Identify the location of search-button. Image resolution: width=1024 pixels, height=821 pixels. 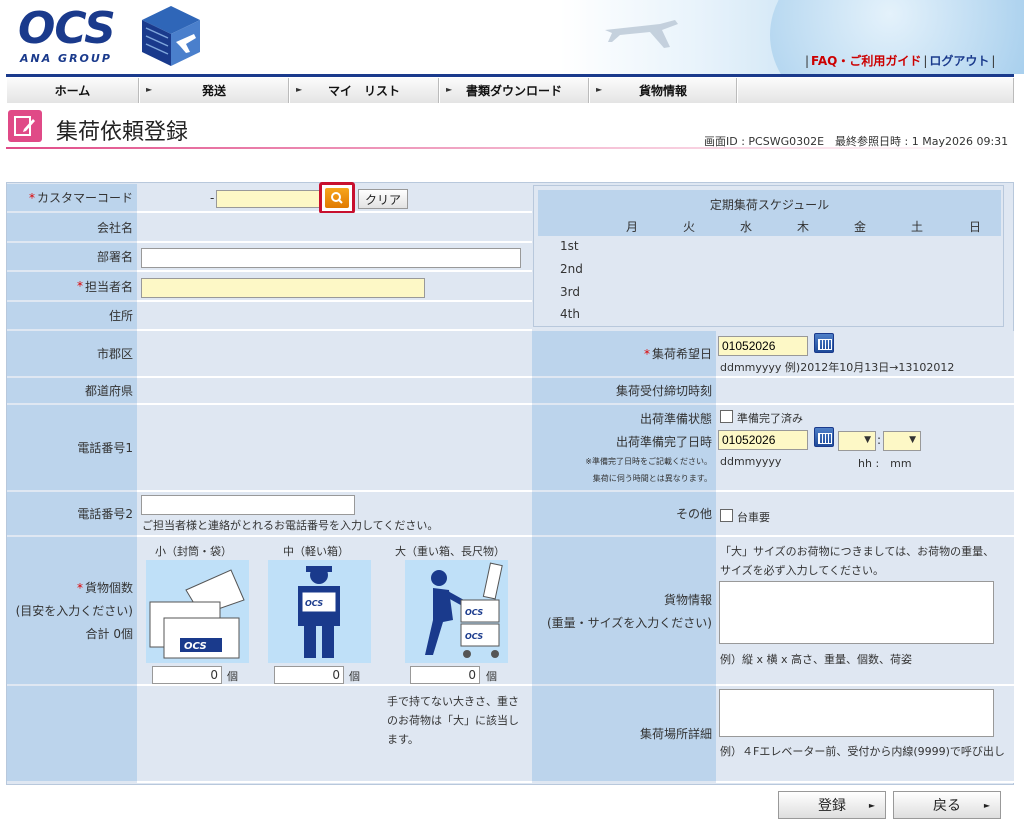
(337, 198).